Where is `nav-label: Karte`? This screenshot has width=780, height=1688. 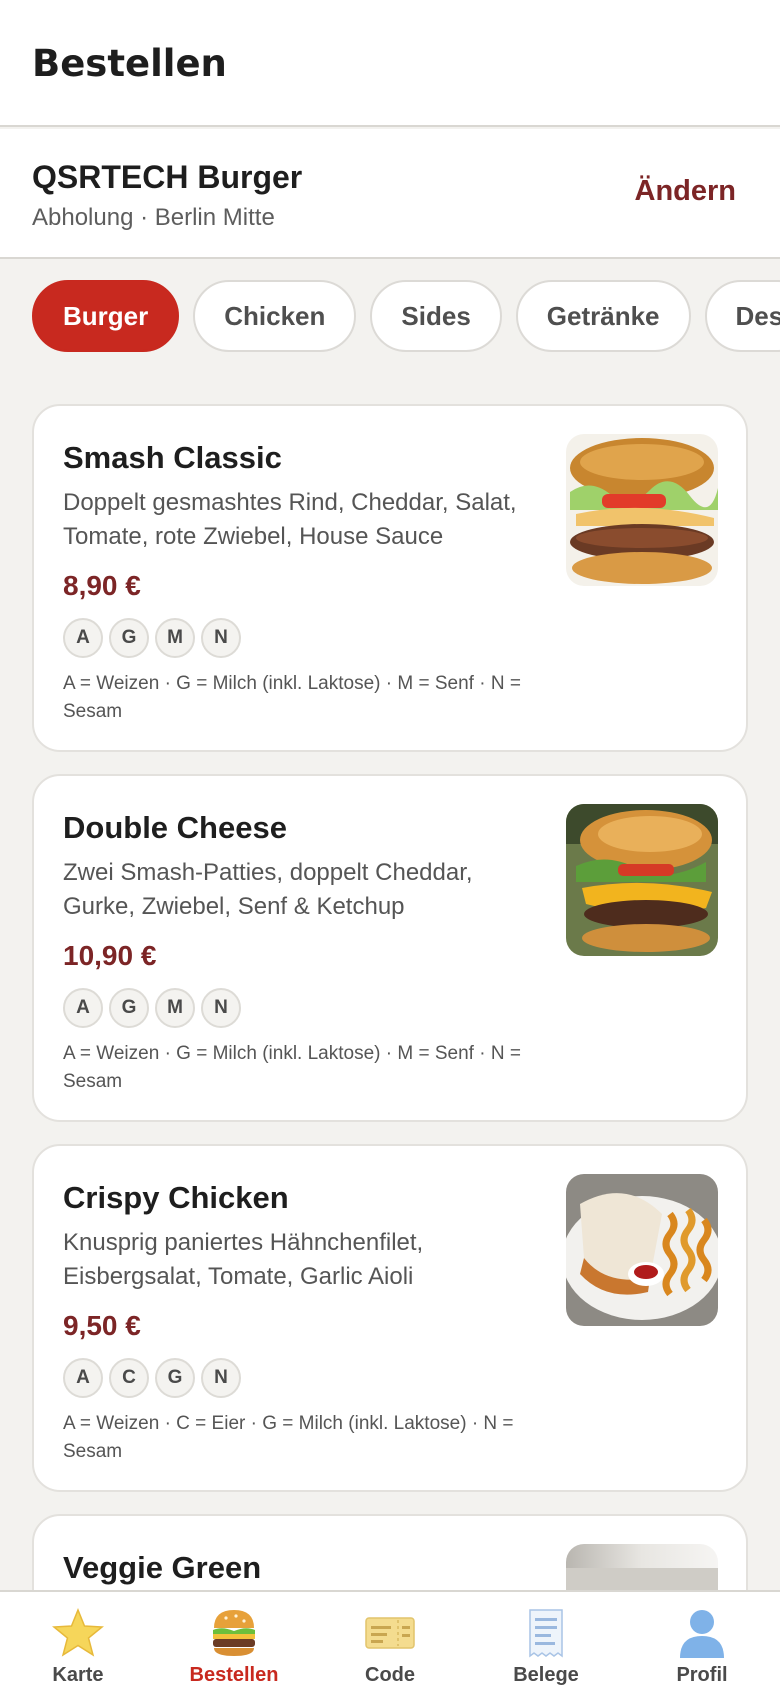 nav-label: Karte is located at coordinates (78, 1675).